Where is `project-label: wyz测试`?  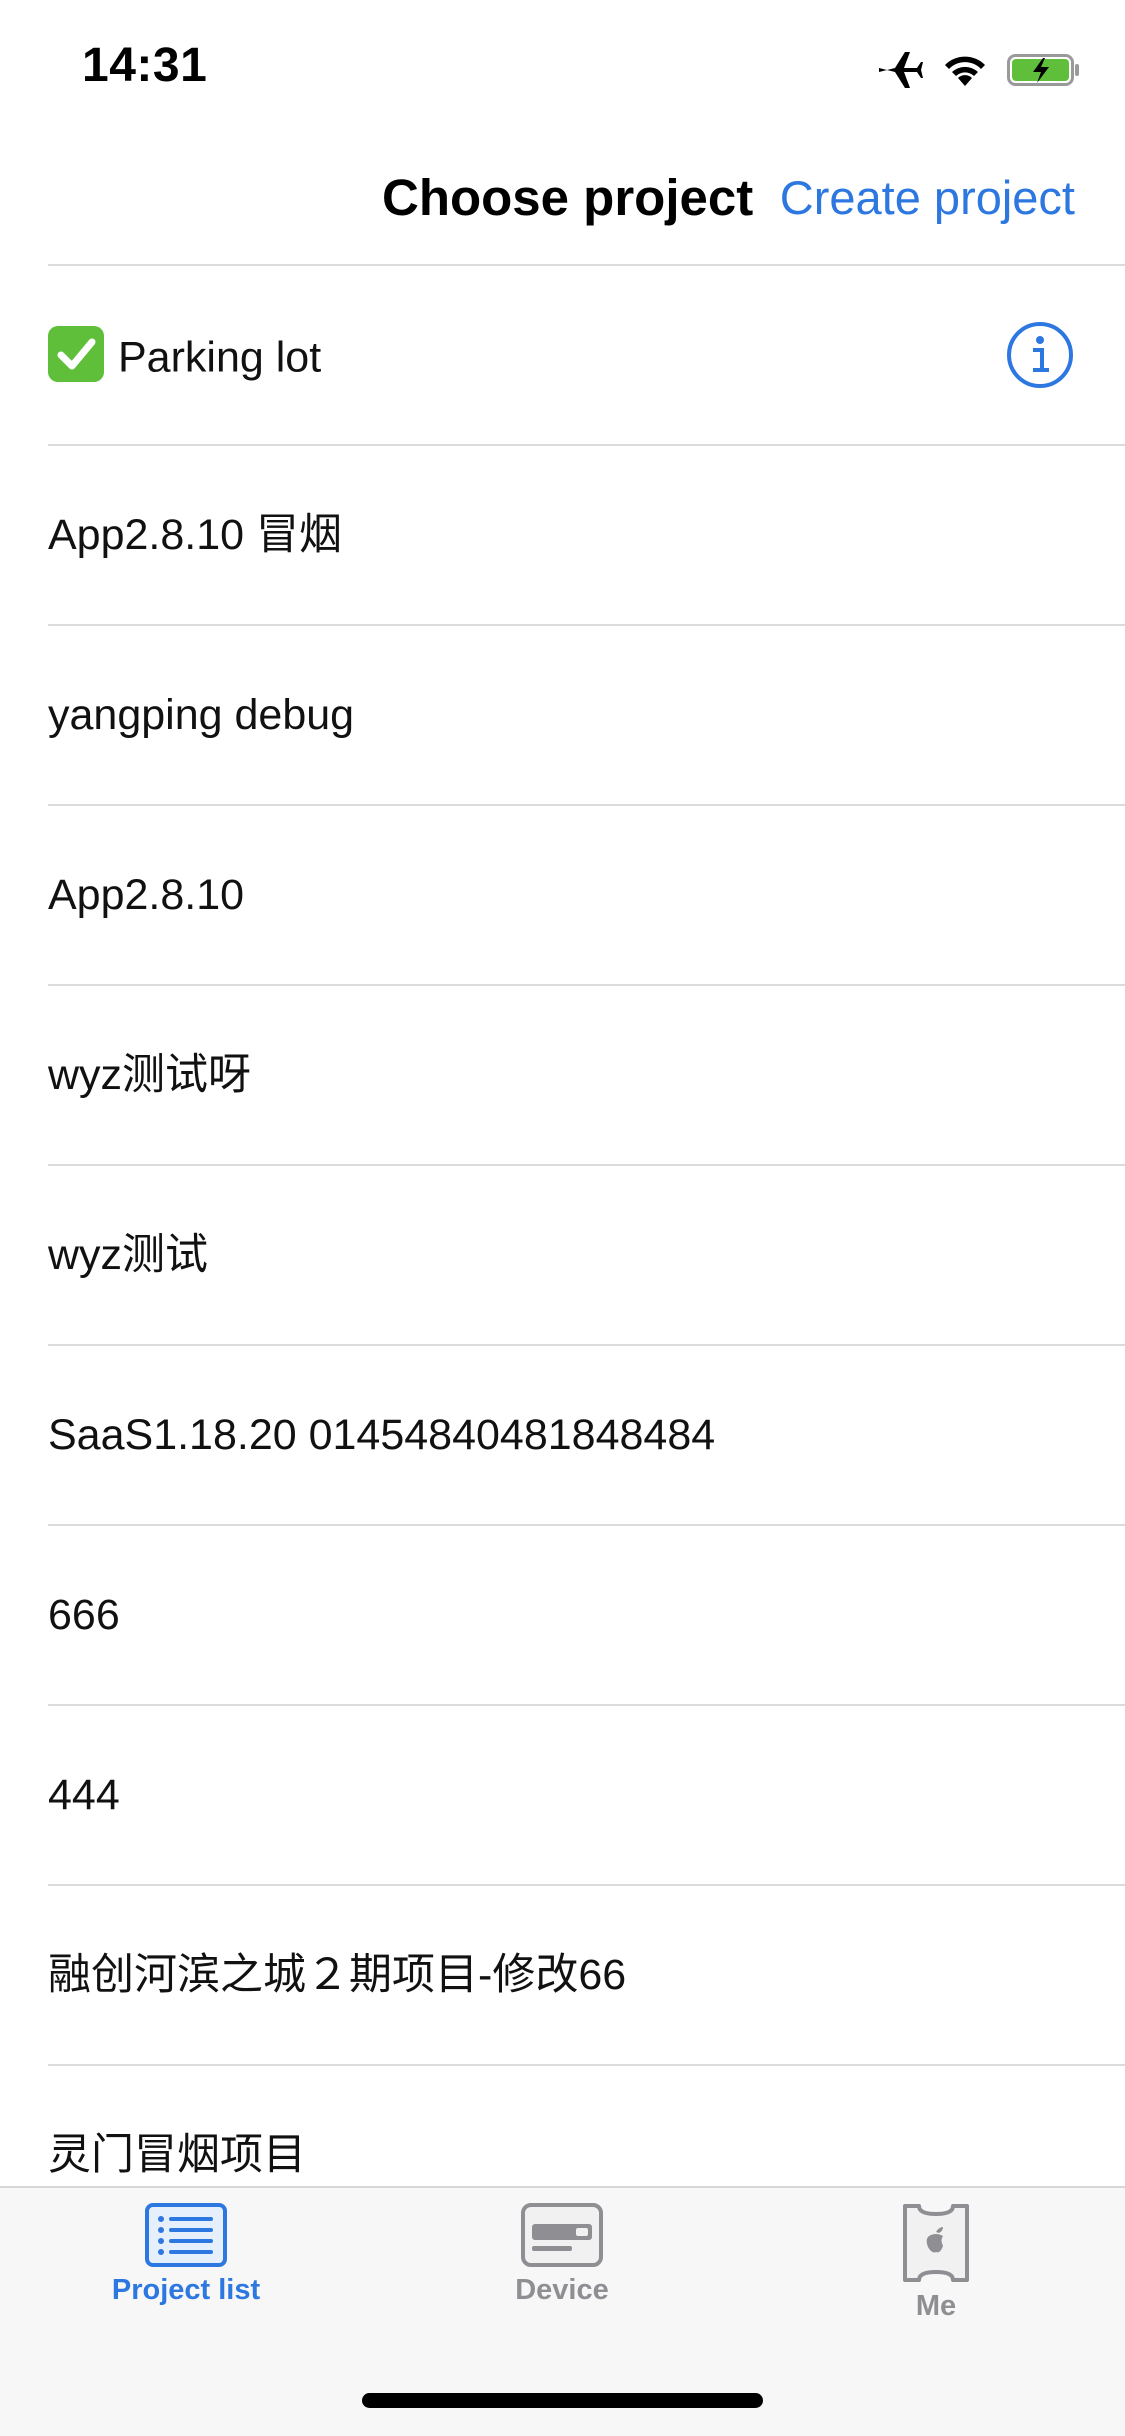 project-label: wyz测试 is located at coordinates (128, 1255).